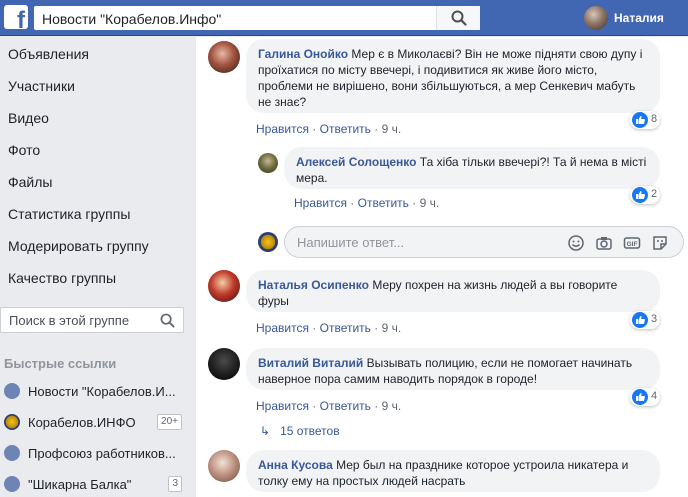 This screenshot has width=688, height=497. Describe the element at coordinates (24, 150) in the screenshot. I see `sidebar-item-photos: Фото` at that location.